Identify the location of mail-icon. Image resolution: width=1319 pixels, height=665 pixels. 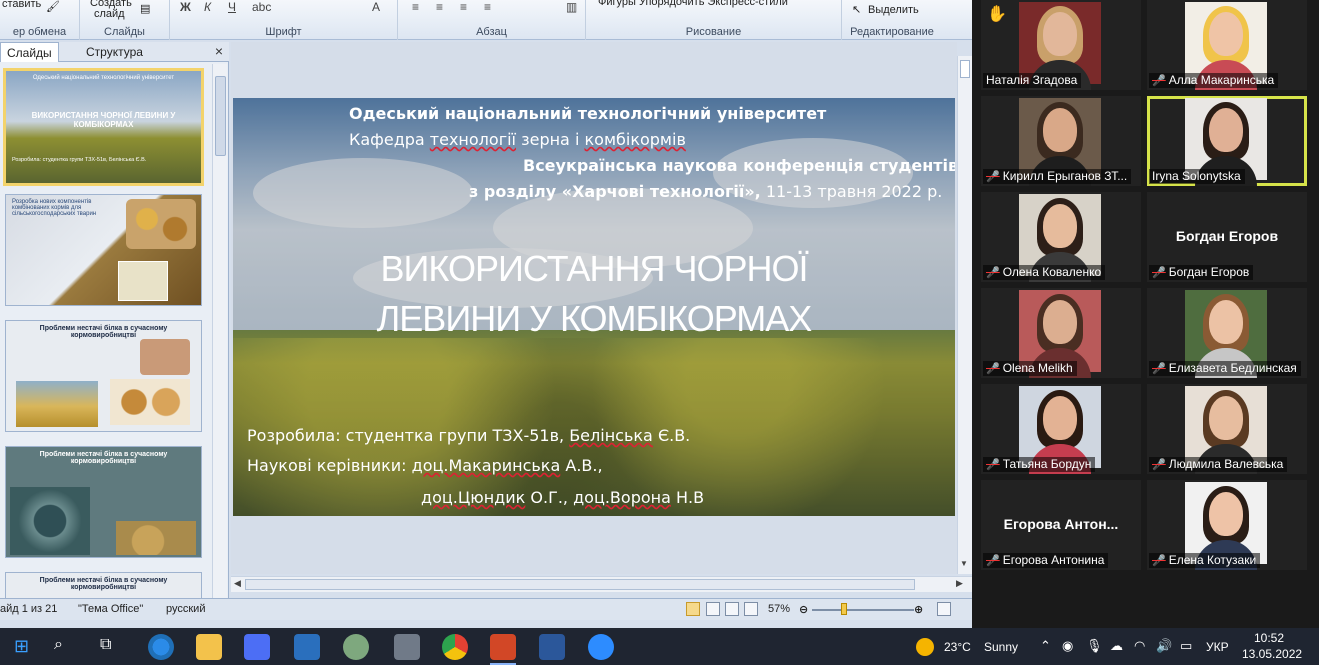
(307, 647).